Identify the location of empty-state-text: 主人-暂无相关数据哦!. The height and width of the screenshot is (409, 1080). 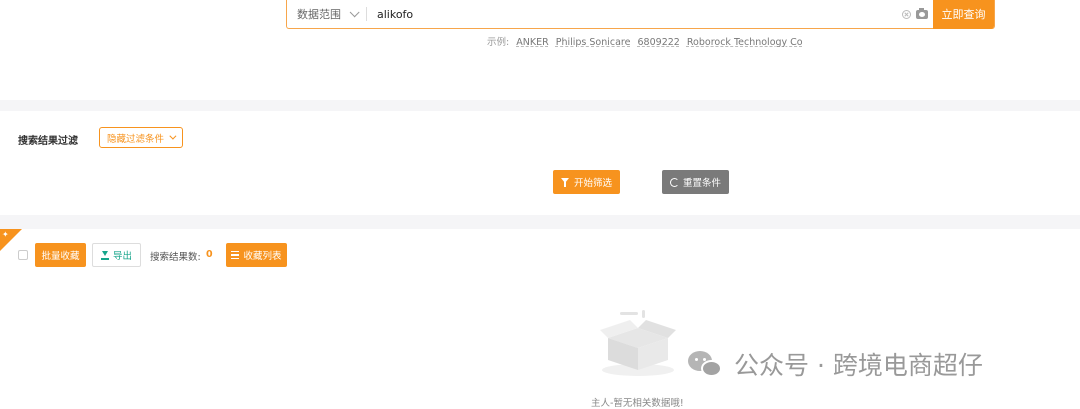
(637, 403).